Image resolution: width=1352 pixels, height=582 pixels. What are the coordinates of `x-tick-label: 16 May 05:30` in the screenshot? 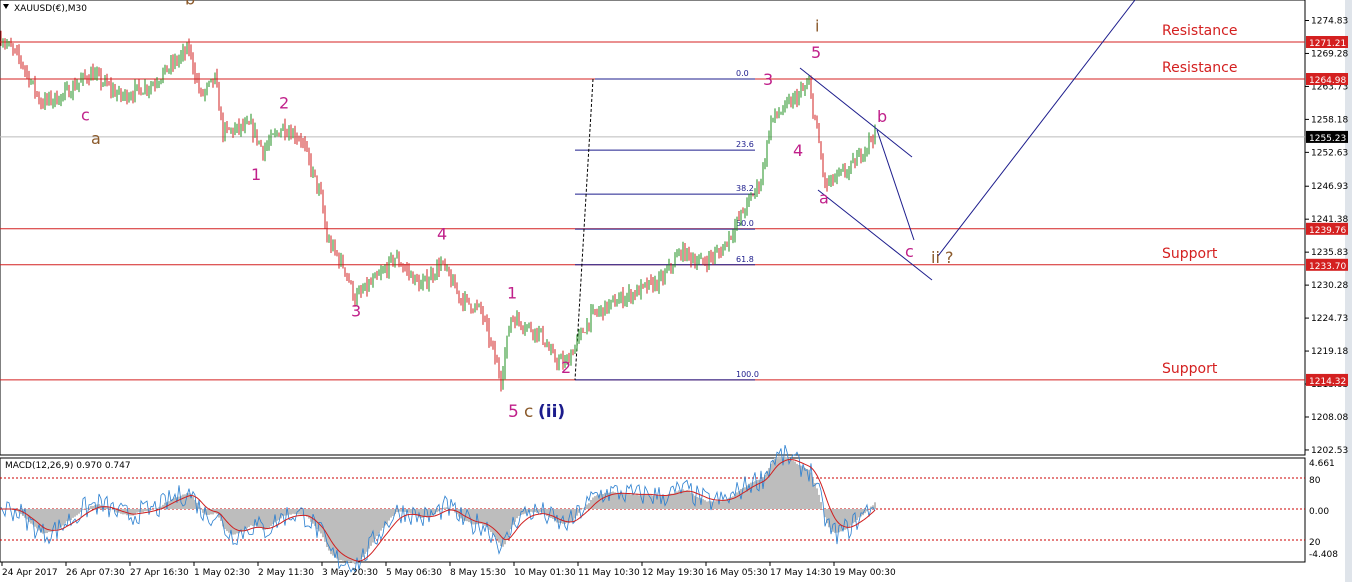 It's located at (737, 573).